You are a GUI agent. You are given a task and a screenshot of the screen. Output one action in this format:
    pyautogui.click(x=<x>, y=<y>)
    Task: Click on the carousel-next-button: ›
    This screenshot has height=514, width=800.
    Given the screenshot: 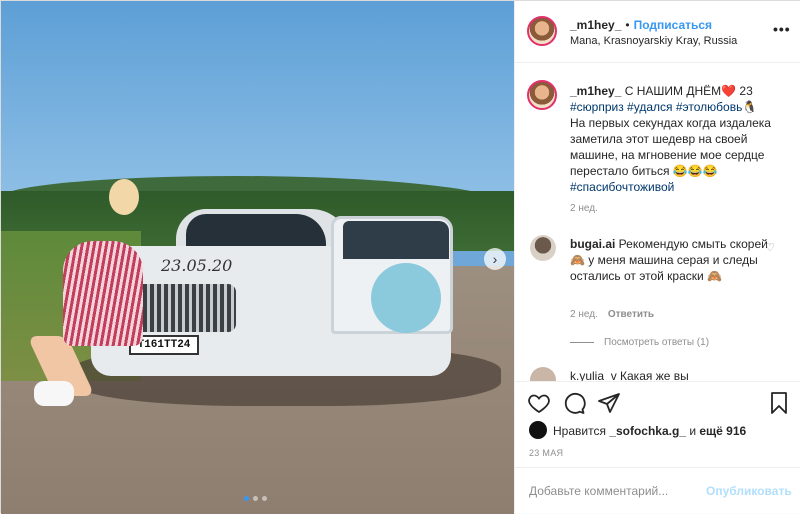 What is the action you would take?
    pyautogui.click(x=495, y=259)
    